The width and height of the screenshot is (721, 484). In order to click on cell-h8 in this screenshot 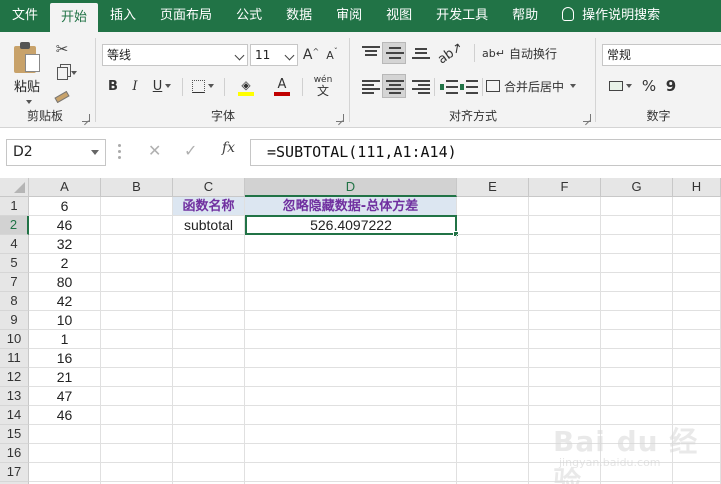, I will do `click(697, 301)`.